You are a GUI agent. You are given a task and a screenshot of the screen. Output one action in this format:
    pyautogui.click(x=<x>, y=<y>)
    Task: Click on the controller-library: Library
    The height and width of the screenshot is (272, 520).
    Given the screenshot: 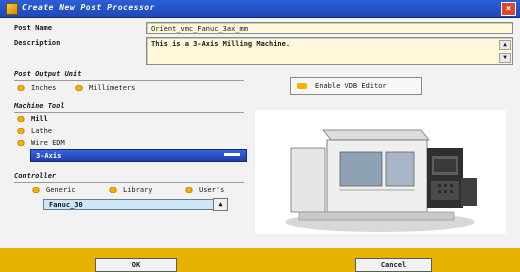 What is the action you would take?
    pyautogui.click(x=138, y=190)
    